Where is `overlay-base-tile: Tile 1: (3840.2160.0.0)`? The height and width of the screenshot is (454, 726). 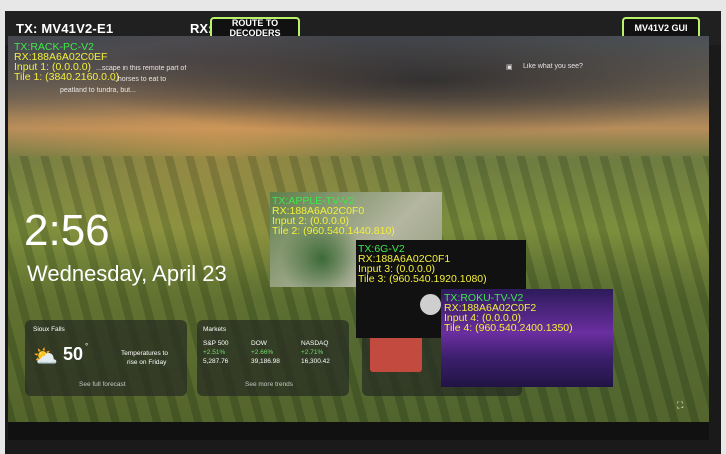
overlay-base-tile: Tile 1: (3840.2160.0.0) is located at coordinates (67, 77).